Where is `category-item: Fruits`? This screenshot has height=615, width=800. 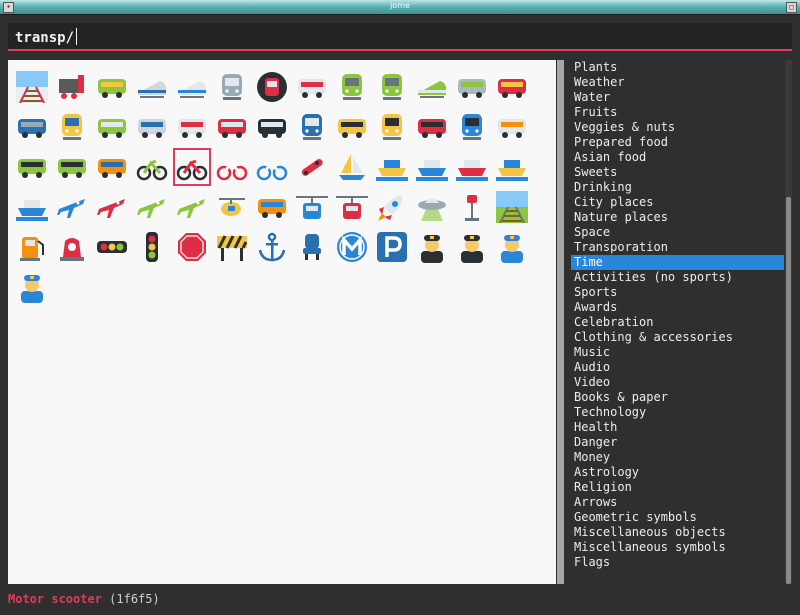
category-item: Fruits is located at coordinates (677, 112).